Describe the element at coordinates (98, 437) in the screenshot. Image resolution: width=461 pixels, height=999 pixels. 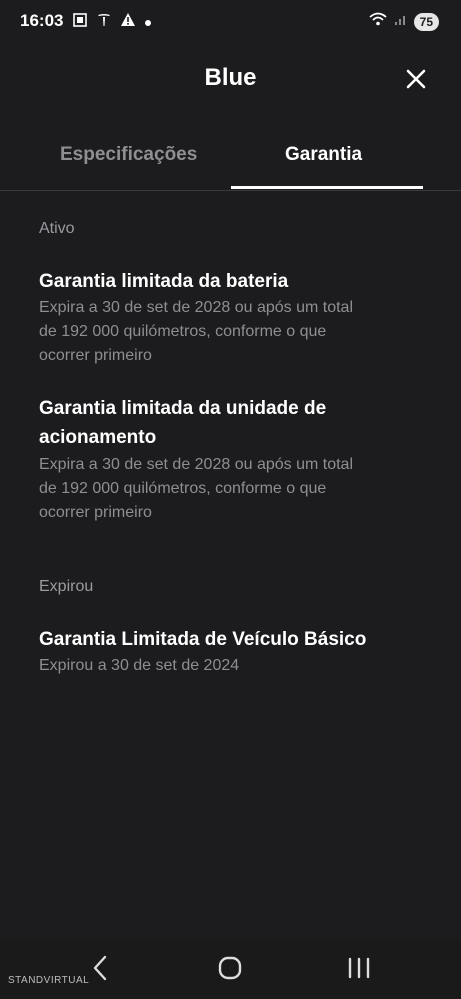
I see `item-title-line: acionamento` at that location.